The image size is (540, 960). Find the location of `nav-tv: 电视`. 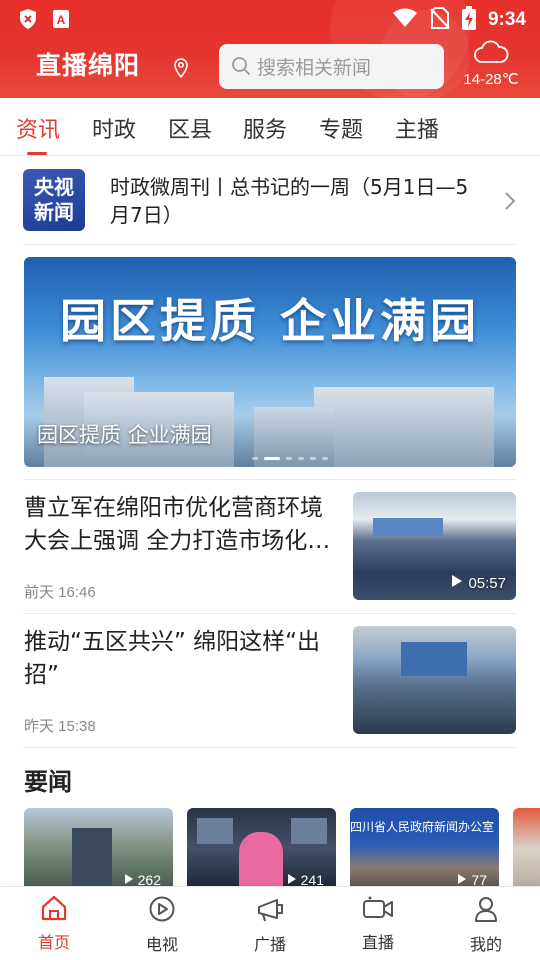

nav-tv: 电视 is located at coordinates (162, 925).